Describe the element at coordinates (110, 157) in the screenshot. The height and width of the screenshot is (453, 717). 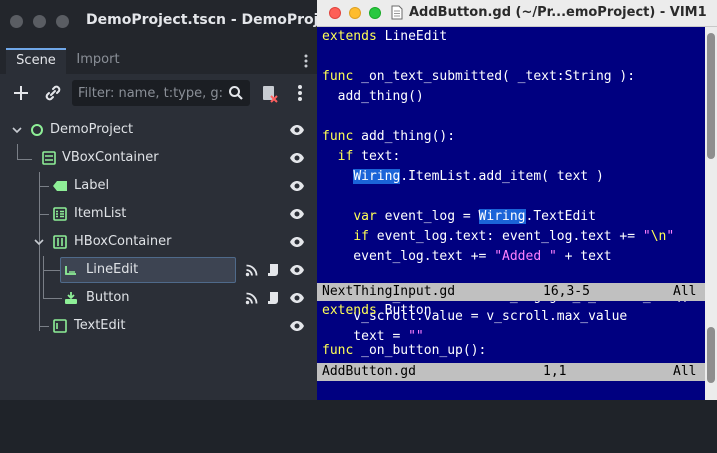
I see `tree-row-label: VBoxContainer` at that location.